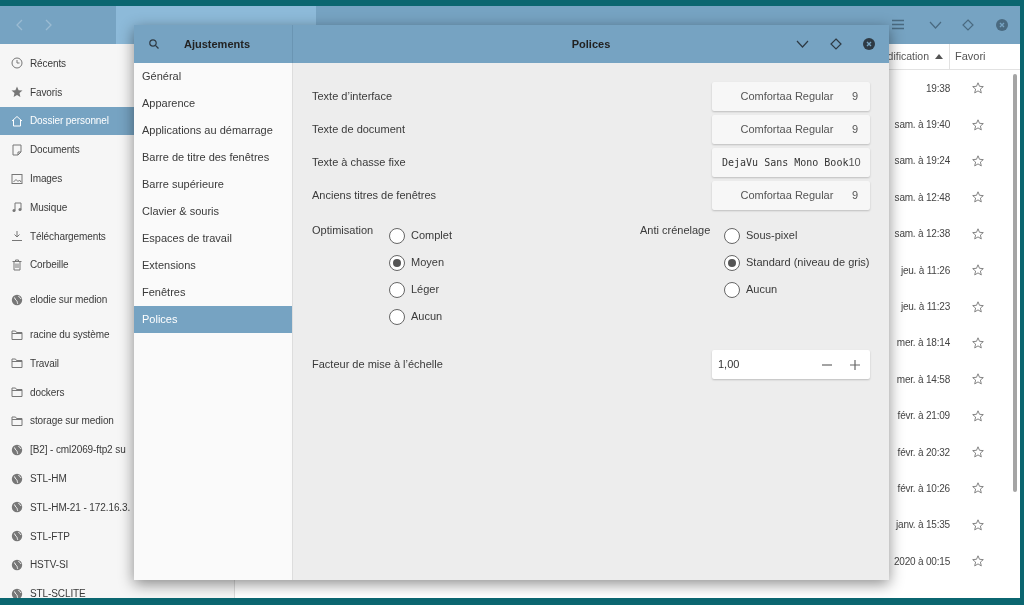  What do you see at coordinates (923, 452) in the screenshot?
I see `table-cell-text: févr. à 20:32` at bounding box center [923, 452].